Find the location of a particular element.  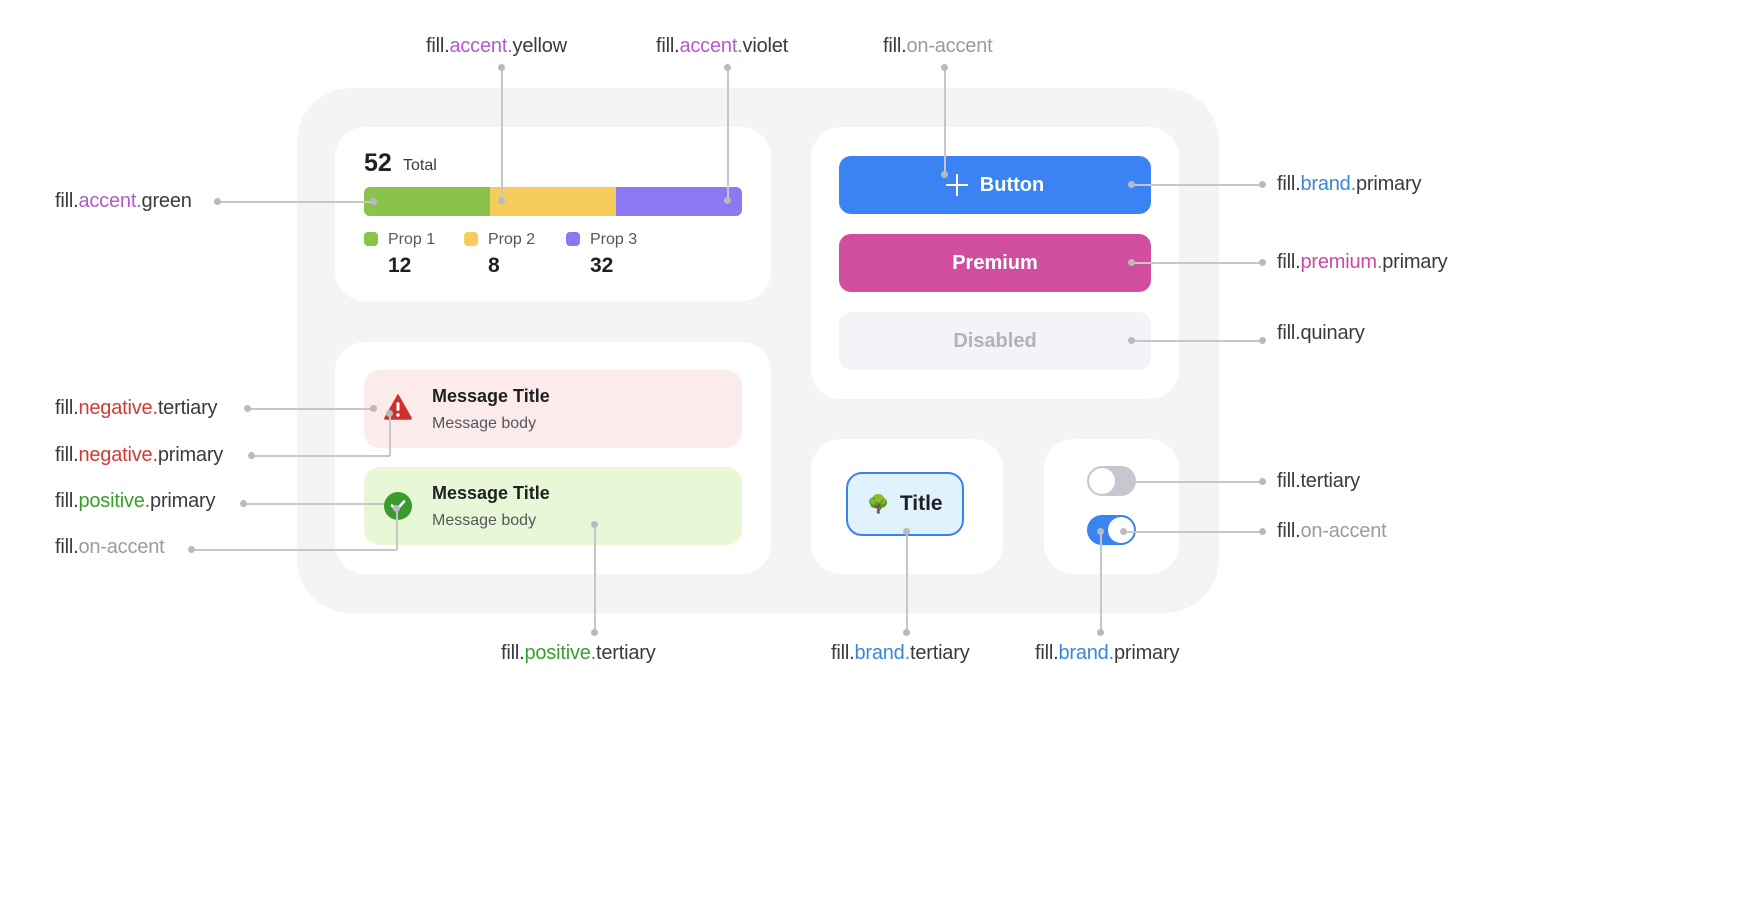

label-fill-accent-green: fill.accent.green is located at coordinates (123, 201).